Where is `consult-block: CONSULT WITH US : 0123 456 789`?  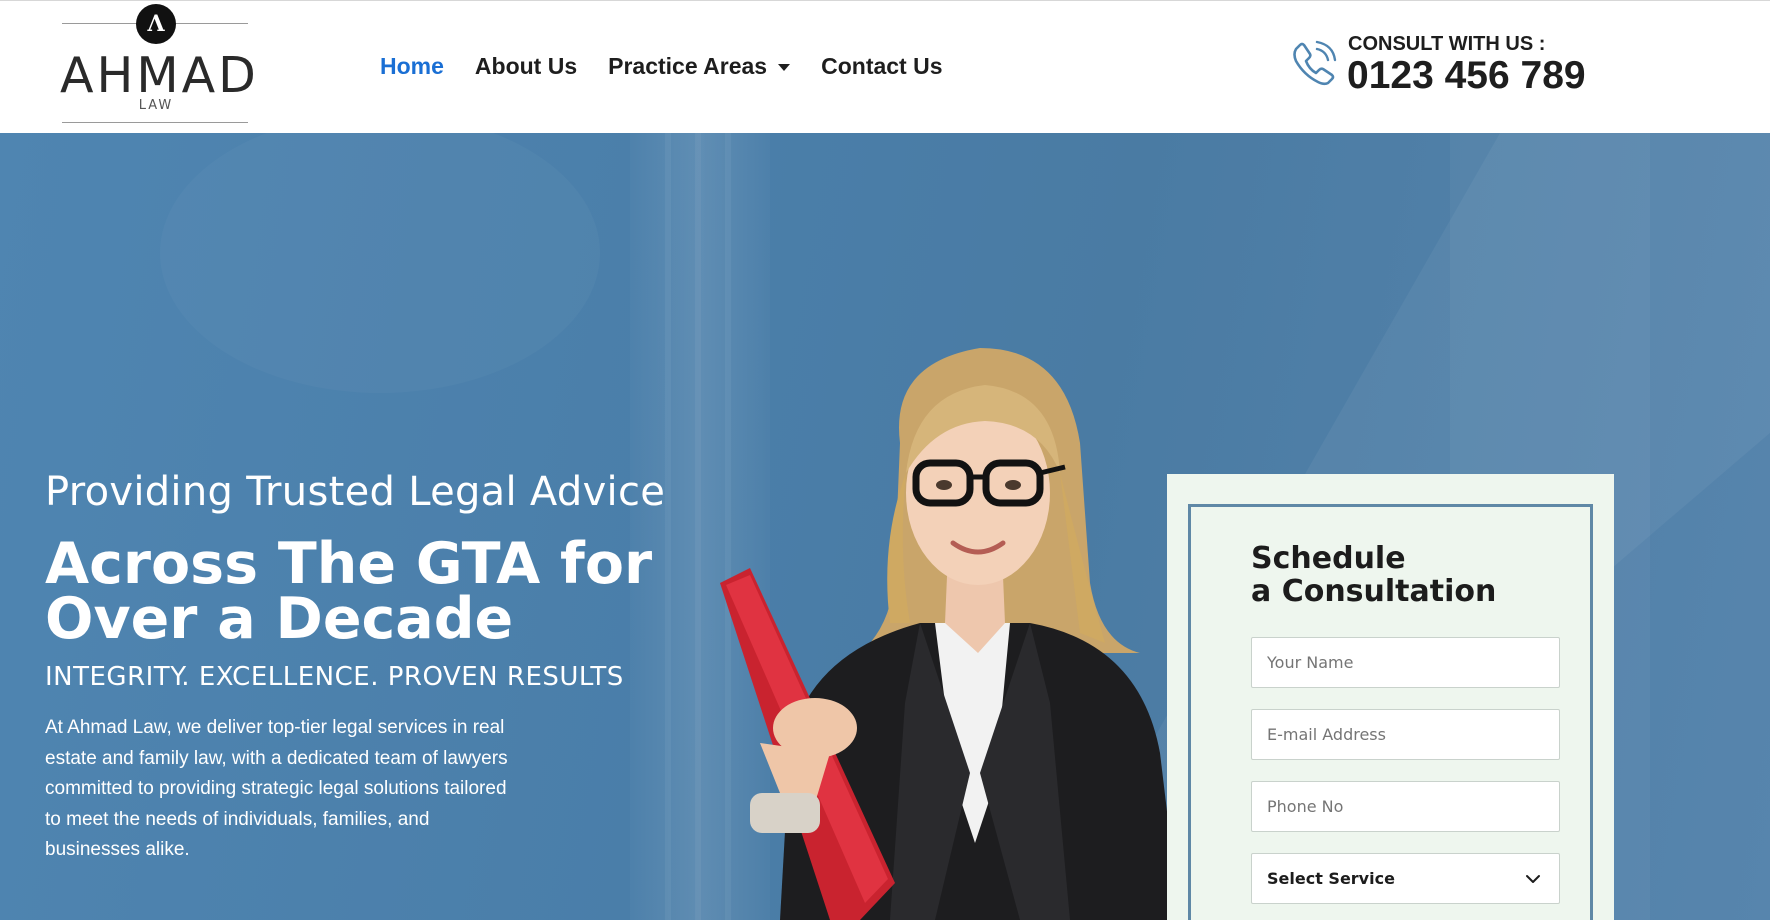
consult-block: CONSULT WITH US : 0123 456 789 is located at coordinates (1438, 66).